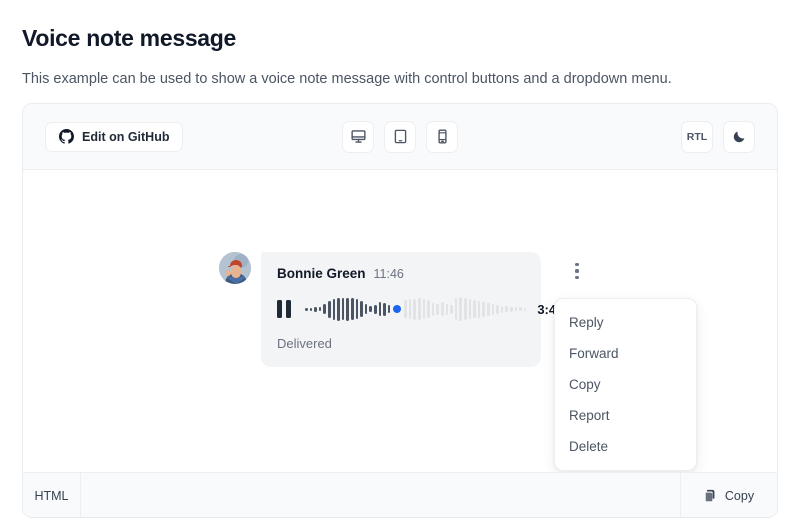  I want to click on message-menu-button, so click(577, 271).